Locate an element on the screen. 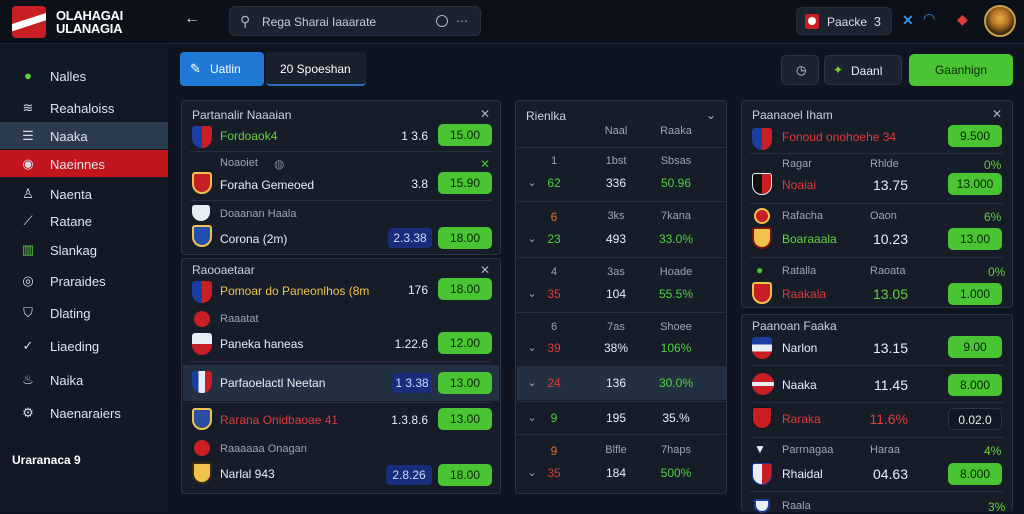 This screenshot has width=1024, height=514. sidebar-item-9: ✓ Liaeding is located at coordinates (84, 345).